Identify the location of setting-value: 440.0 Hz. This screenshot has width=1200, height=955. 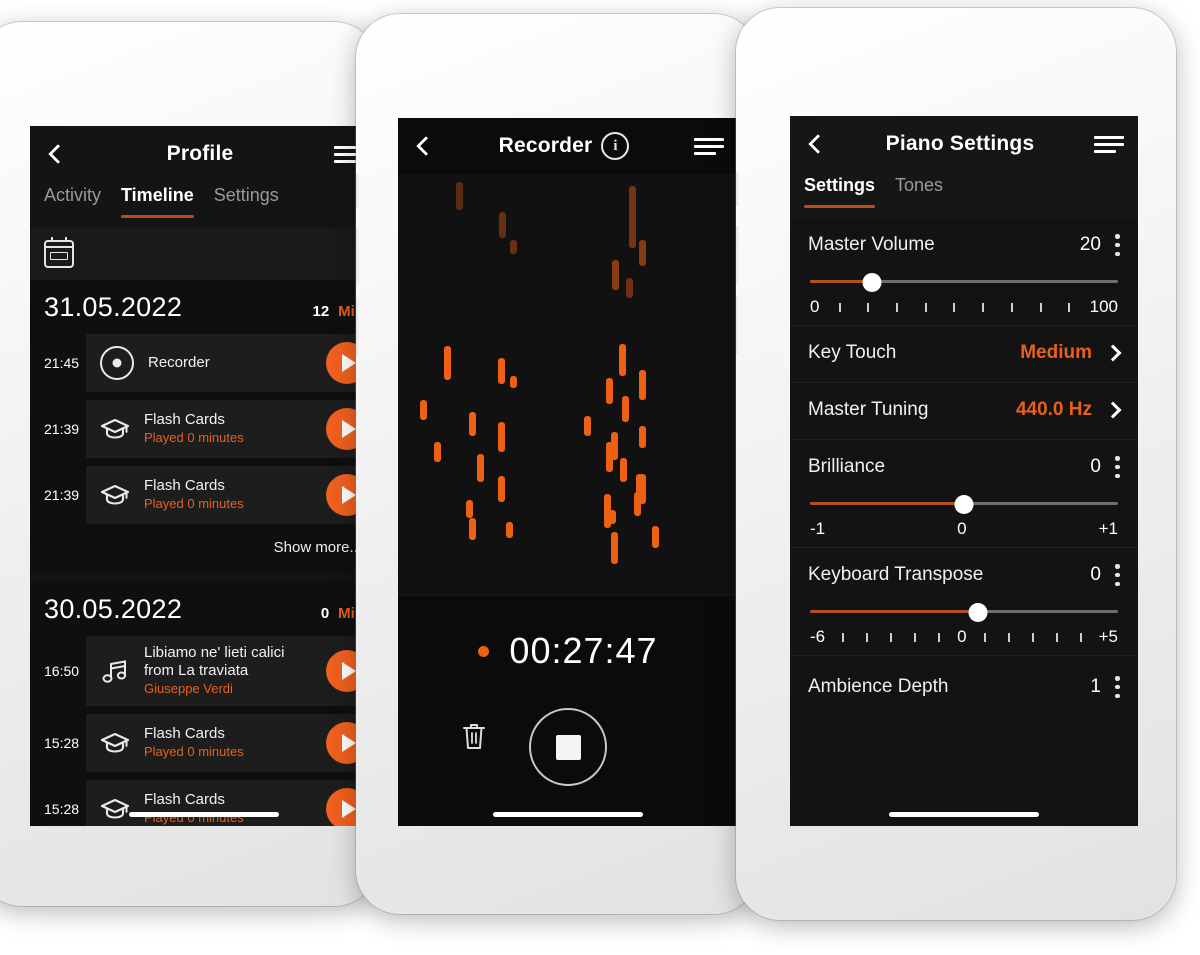
(1053, 409).